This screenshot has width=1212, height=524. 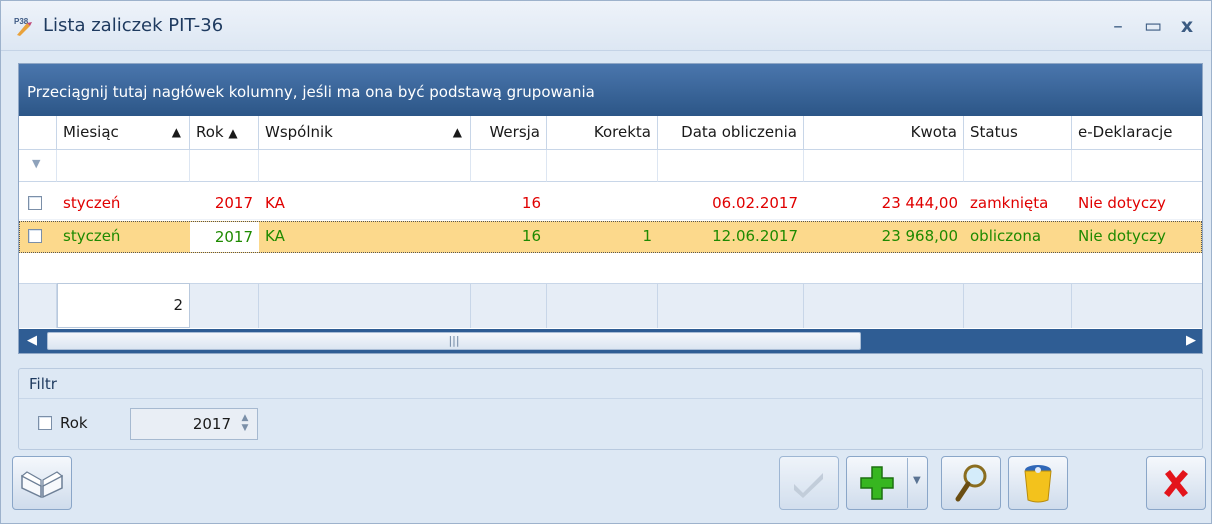 I want to click on filter-row-cell: ▼, so click(x=38, y=166).